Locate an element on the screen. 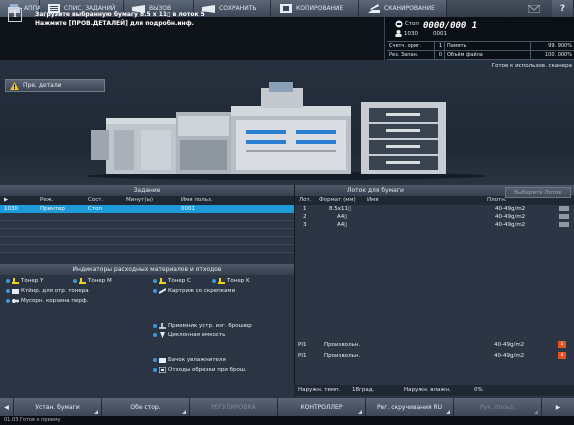  curl-adjust-label: Рег. скручивания RU is located at coordinates (409, 407).